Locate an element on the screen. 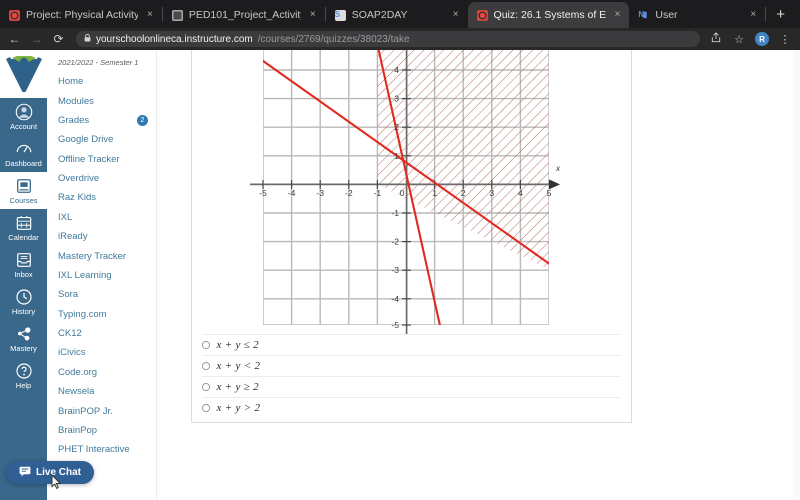 This screenshot has width=800, height=500. course-nav-label: CK12 is located at coordinates (70, 334).